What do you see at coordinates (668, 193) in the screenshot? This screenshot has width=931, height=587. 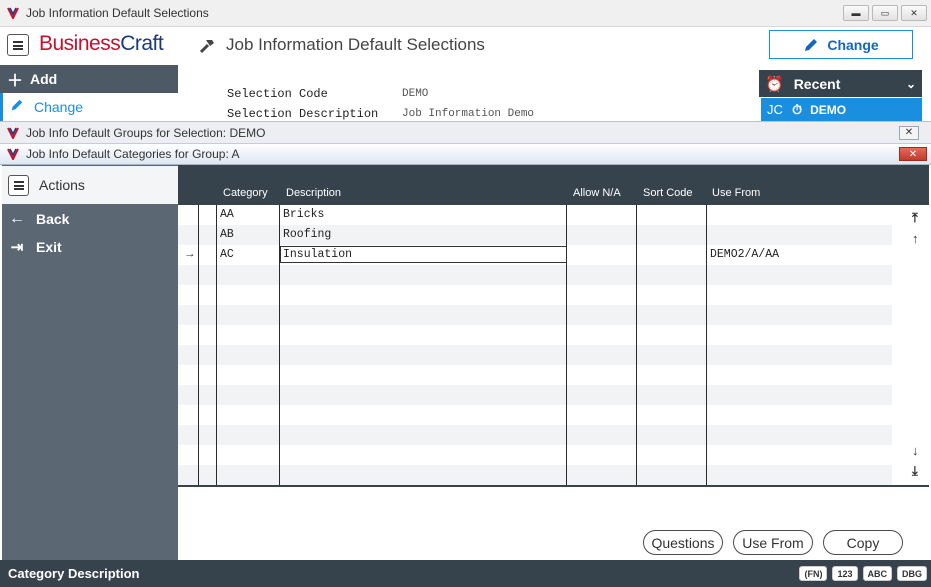 I see `column-header-sort-code: Sort Code` at bounding box center [668, 193].